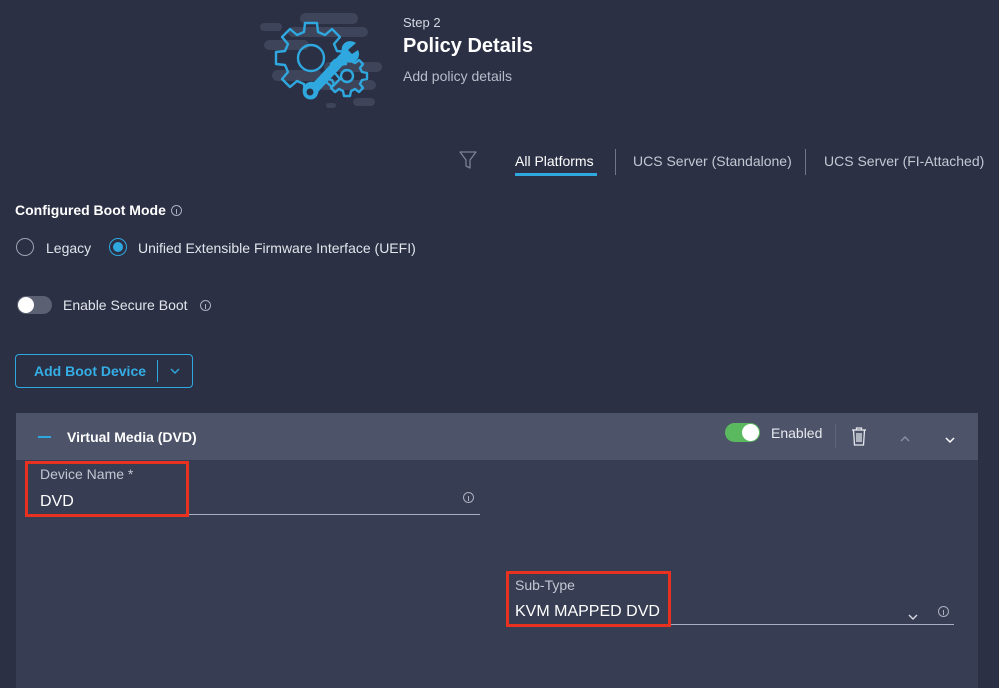 The height and width of the screenshot is (688, 999). What do you see at coordinates (797, 433) in the screenshot?
I see `enabled-label: Enabled` at bounding box center [797, 433].